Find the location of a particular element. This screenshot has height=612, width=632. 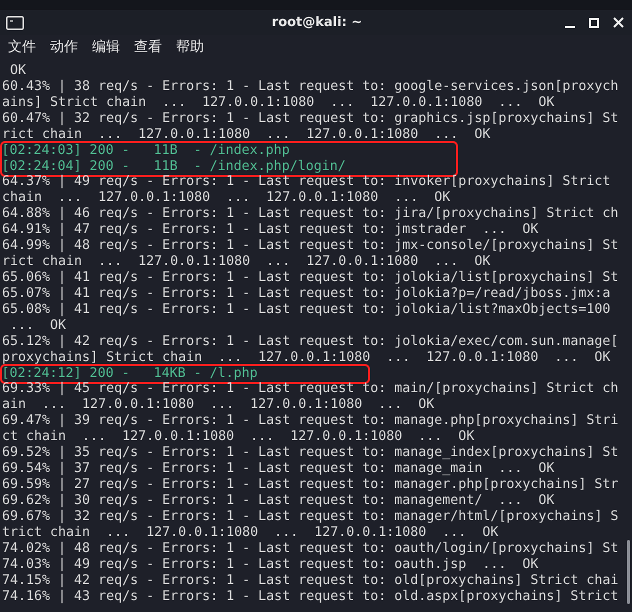

scrollbar is located at coordinates (628, 572).